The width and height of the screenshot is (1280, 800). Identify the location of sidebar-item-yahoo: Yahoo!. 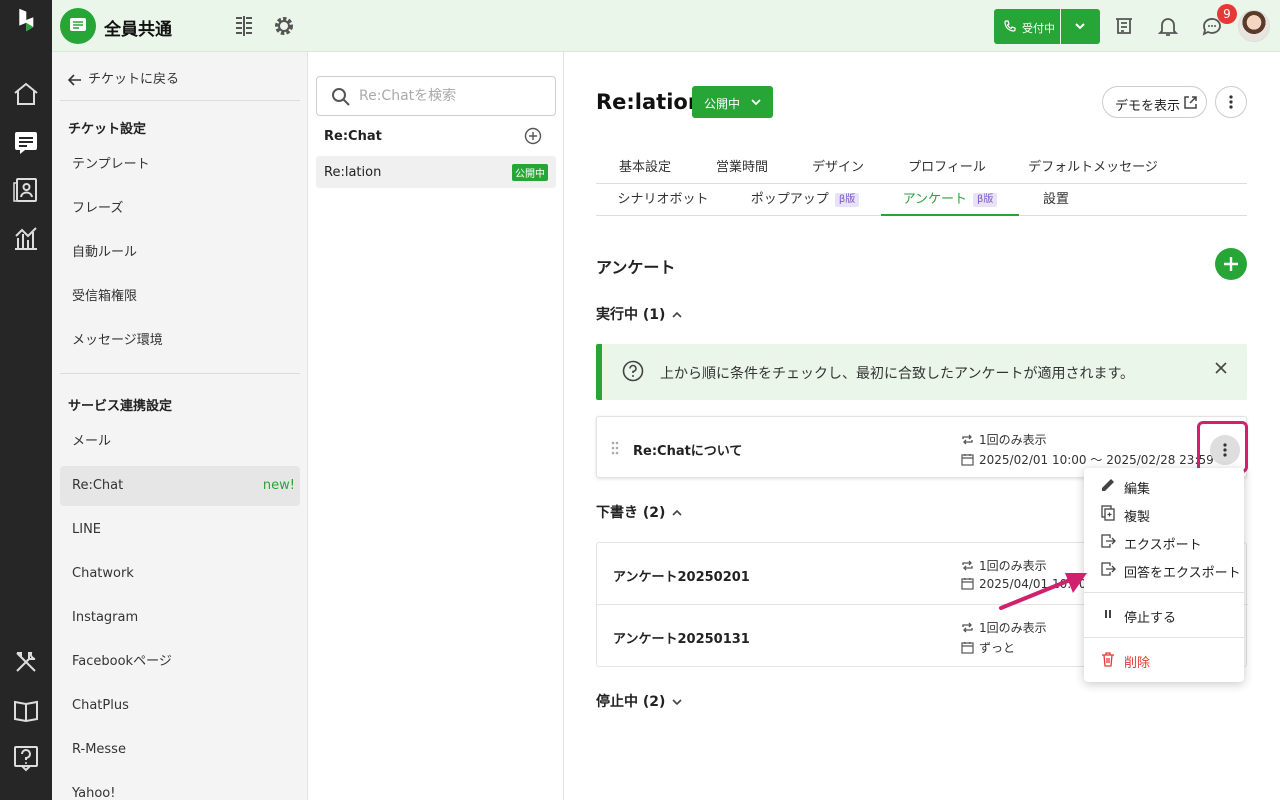
(180, 787).